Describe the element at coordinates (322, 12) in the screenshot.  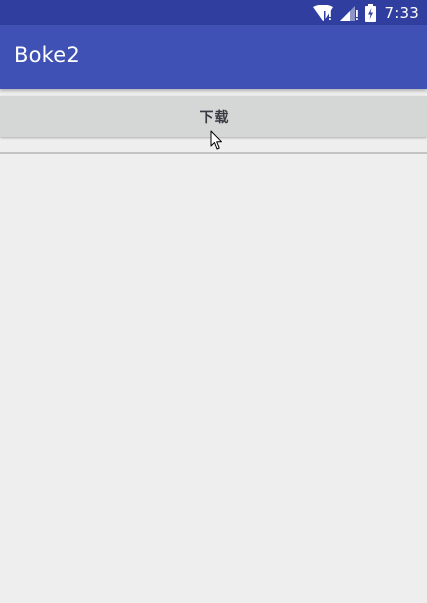
I see `wifi-icon` at that location.